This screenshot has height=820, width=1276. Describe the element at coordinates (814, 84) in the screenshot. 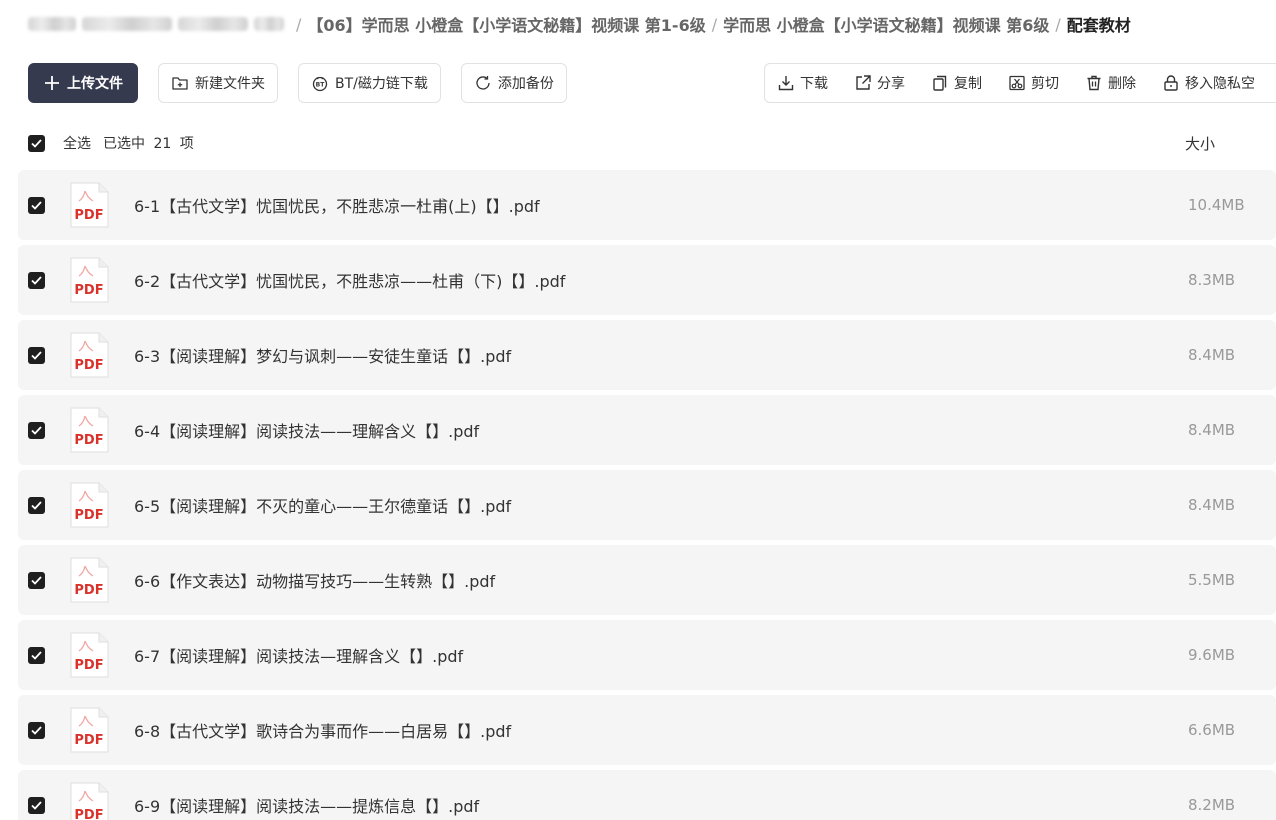

I see `download-label: 下载` at that location.